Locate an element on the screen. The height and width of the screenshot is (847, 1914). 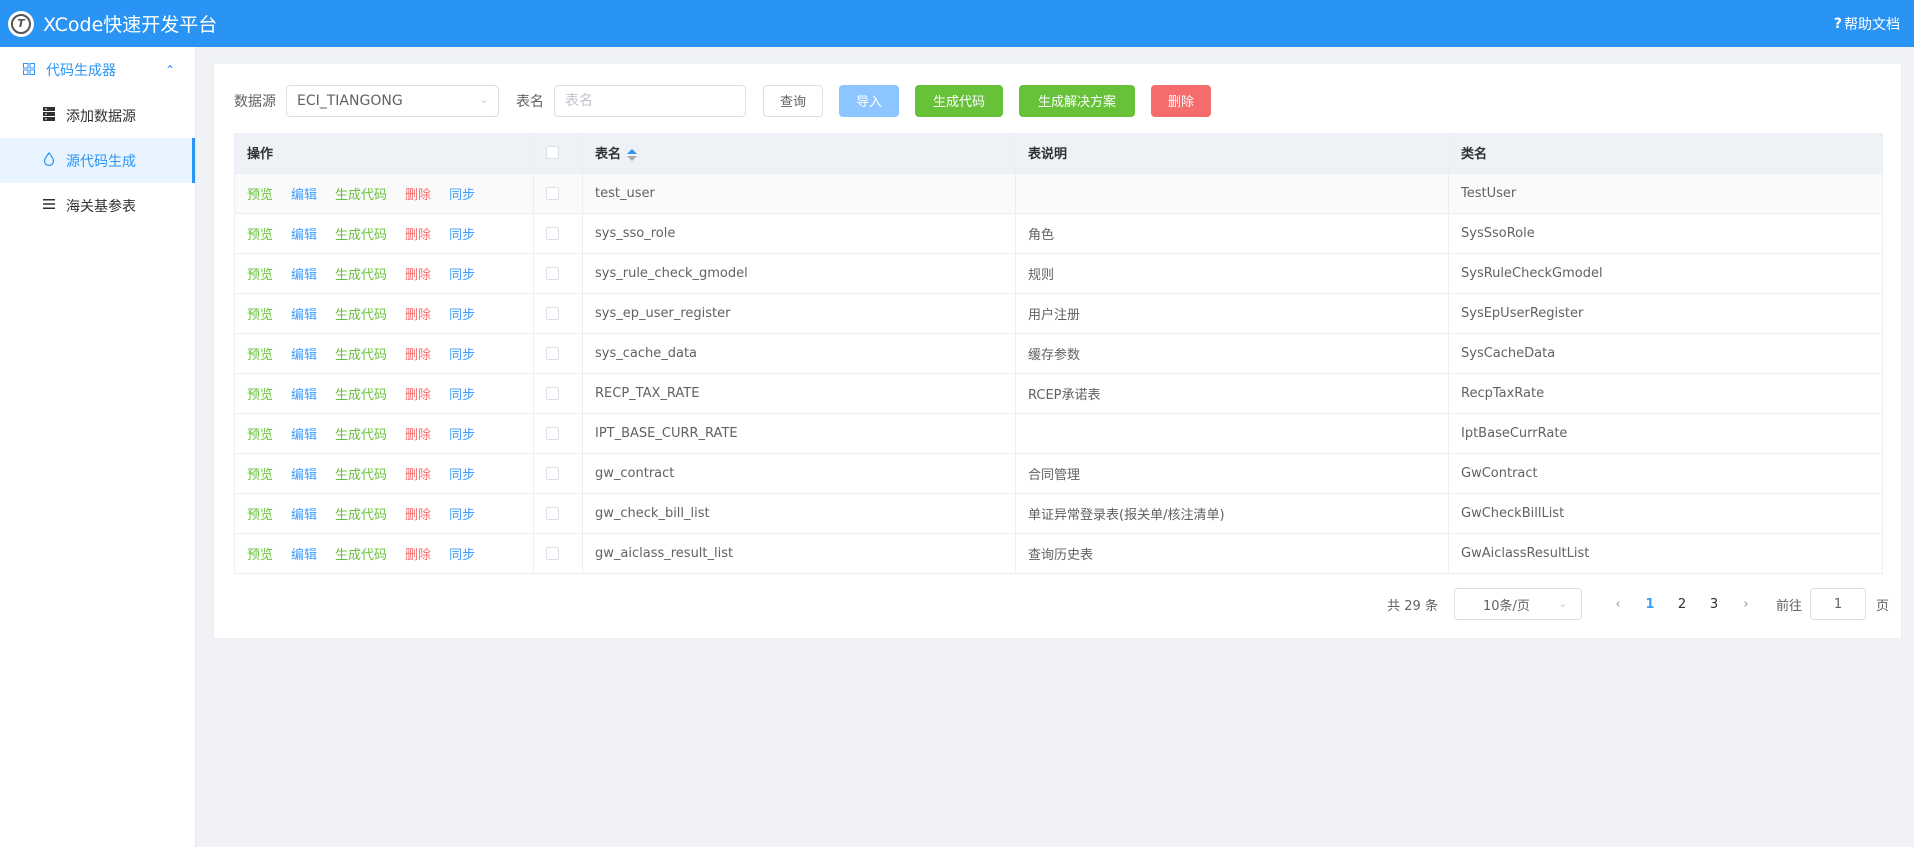
cell-description: 缓存参数 is located at coordinates (1232, 353).